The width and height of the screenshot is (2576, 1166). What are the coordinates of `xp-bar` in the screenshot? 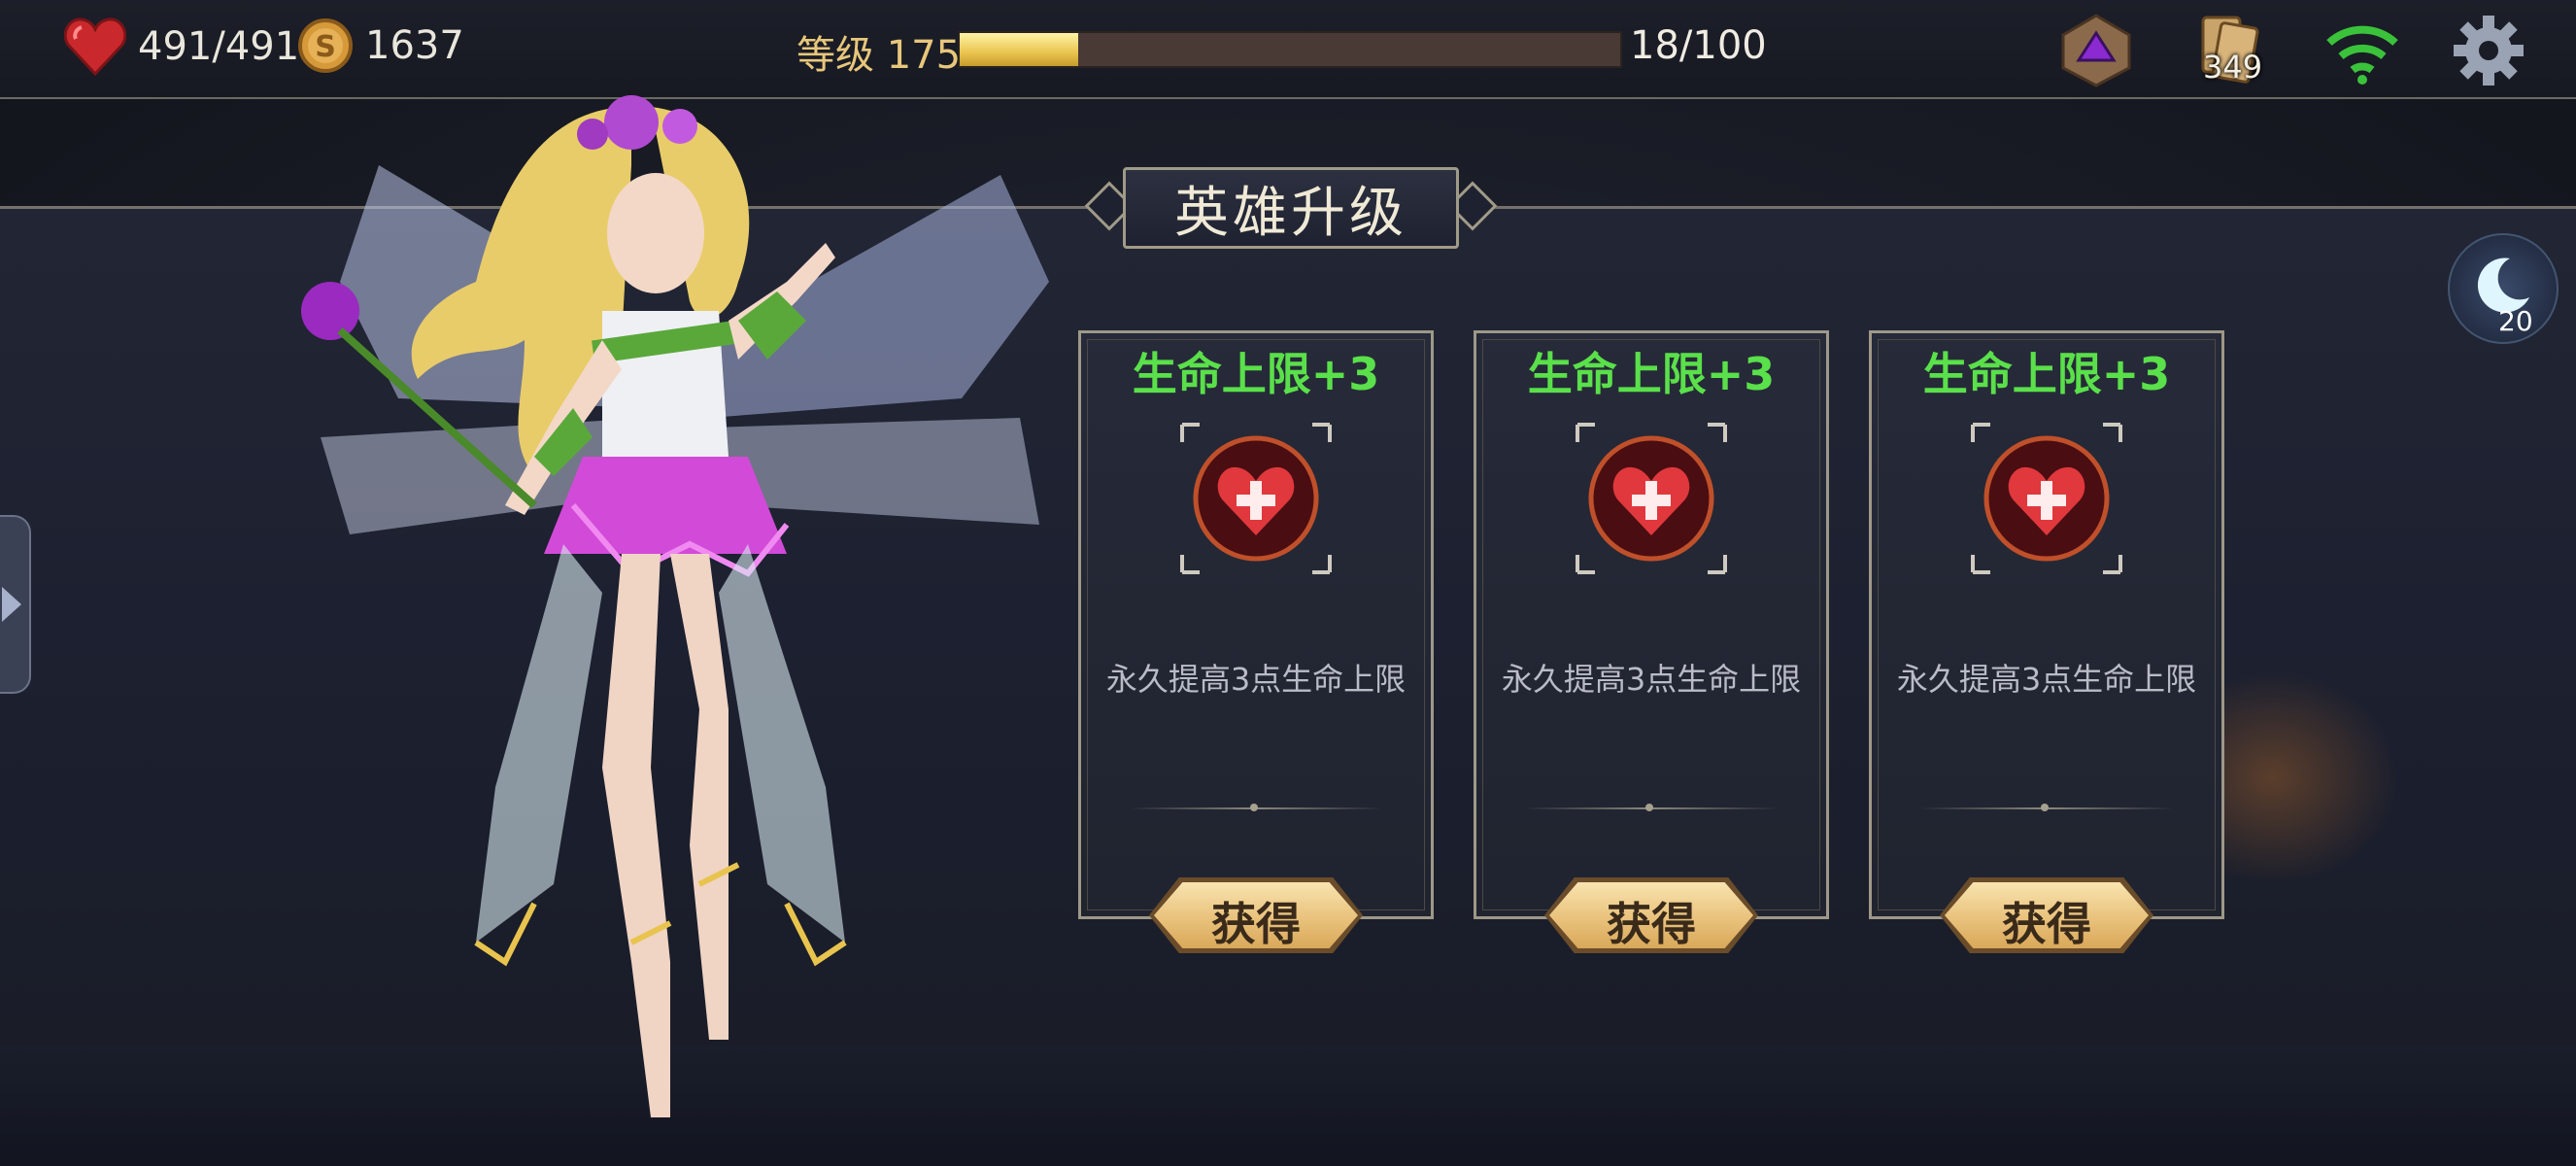 It's located at (1290, 49).